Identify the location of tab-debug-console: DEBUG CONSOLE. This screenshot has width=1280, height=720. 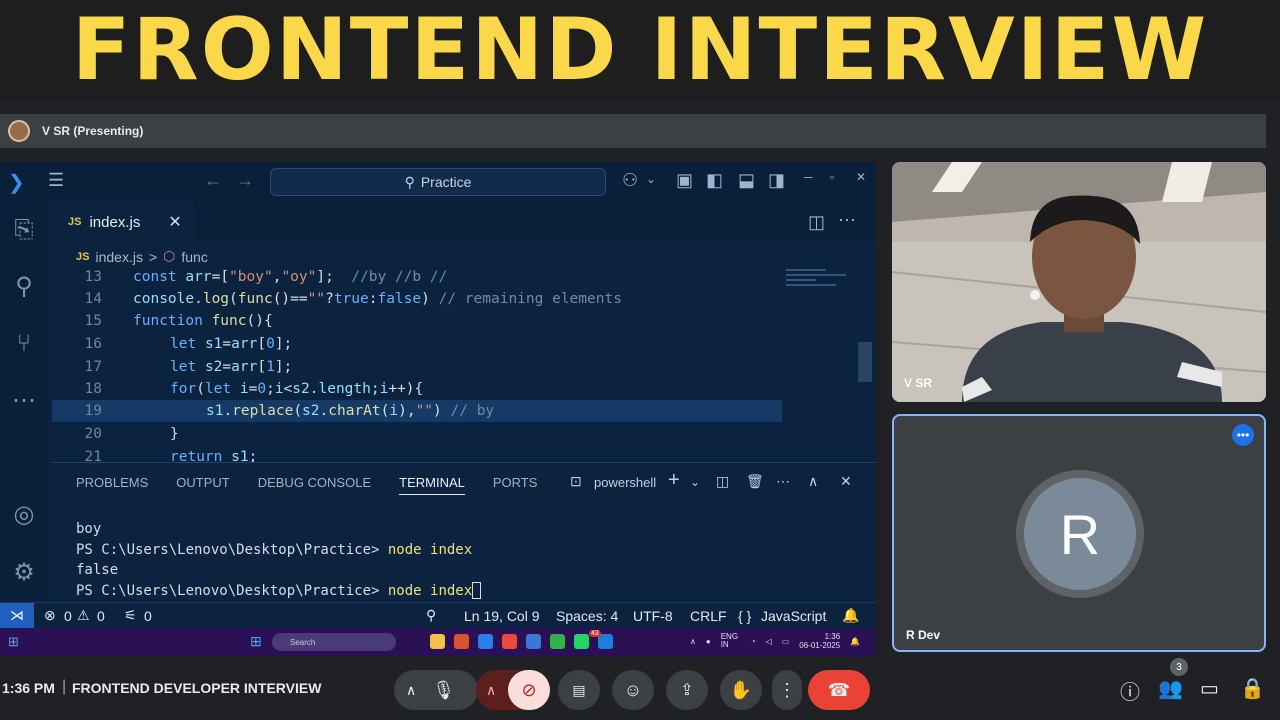
(314, 485).